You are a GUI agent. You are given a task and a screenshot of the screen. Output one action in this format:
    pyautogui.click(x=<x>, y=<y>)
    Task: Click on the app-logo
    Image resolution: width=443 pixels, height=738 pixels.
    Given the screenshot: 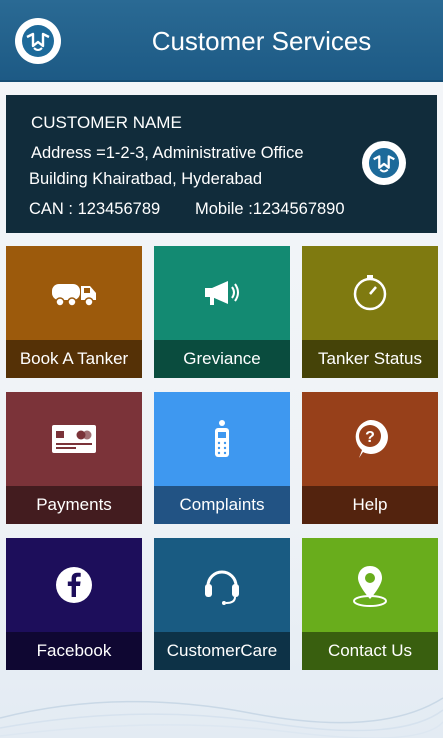 What is the action you would take?
    pyautogui.click(x=38, y=41)
    